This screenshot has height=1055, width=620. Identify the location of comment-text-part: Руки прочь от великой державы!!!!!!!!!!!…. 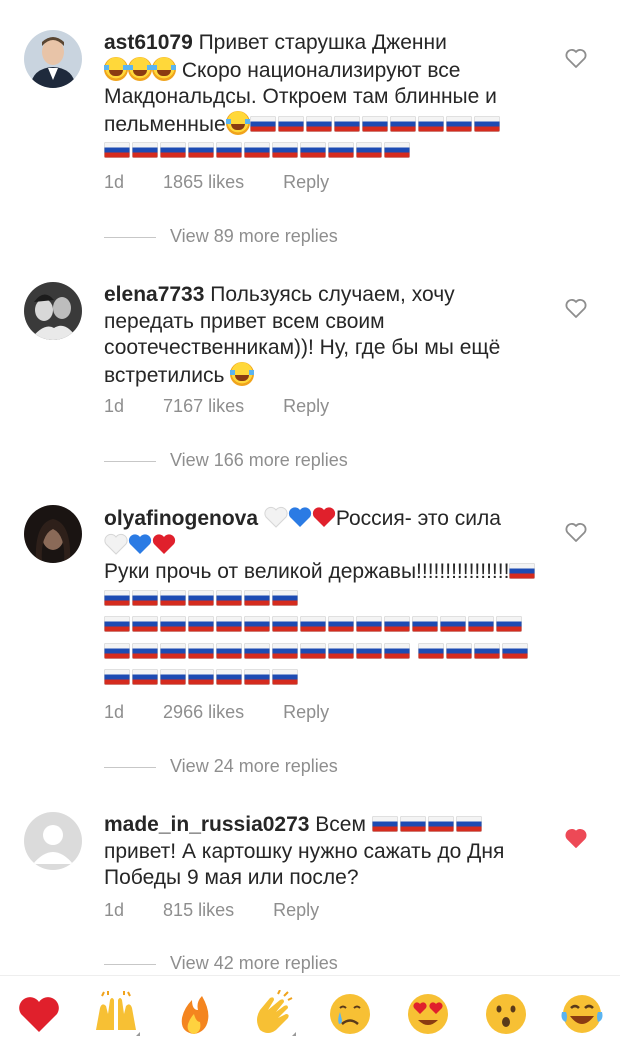
(307, 571).